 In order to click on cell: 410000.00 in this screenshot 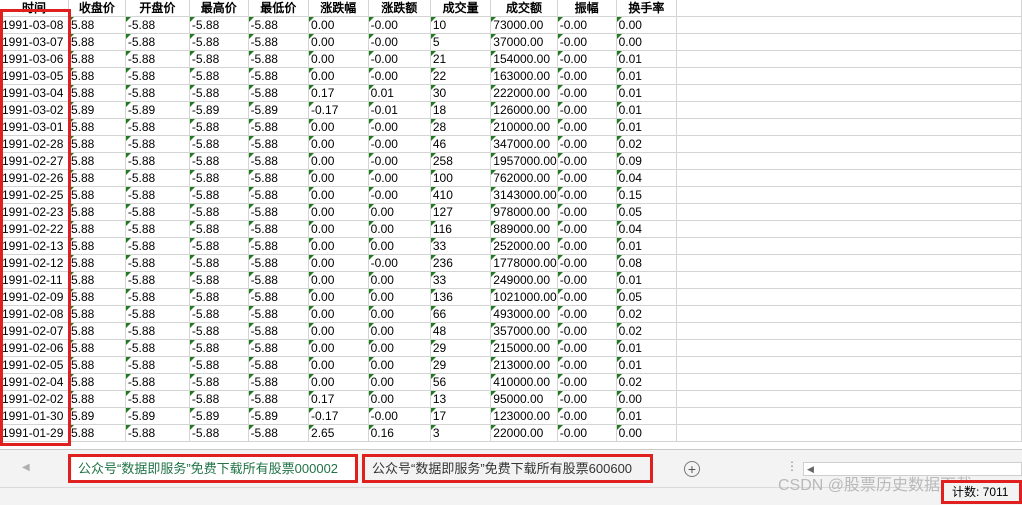, I will do `click(524, 382)`.